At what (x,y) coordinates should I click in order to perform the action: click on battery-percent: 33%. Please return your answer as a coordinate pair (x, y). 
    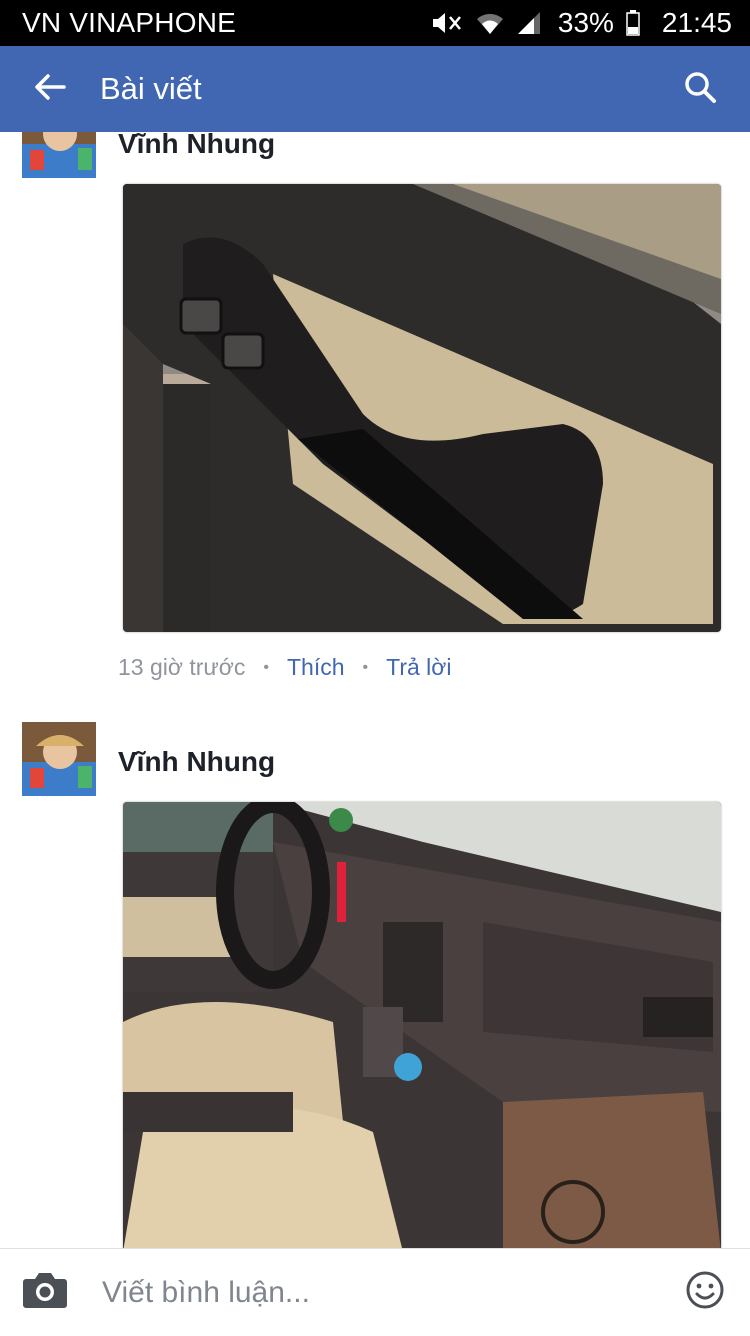
    Looking at the image, I should click on (585, 22).